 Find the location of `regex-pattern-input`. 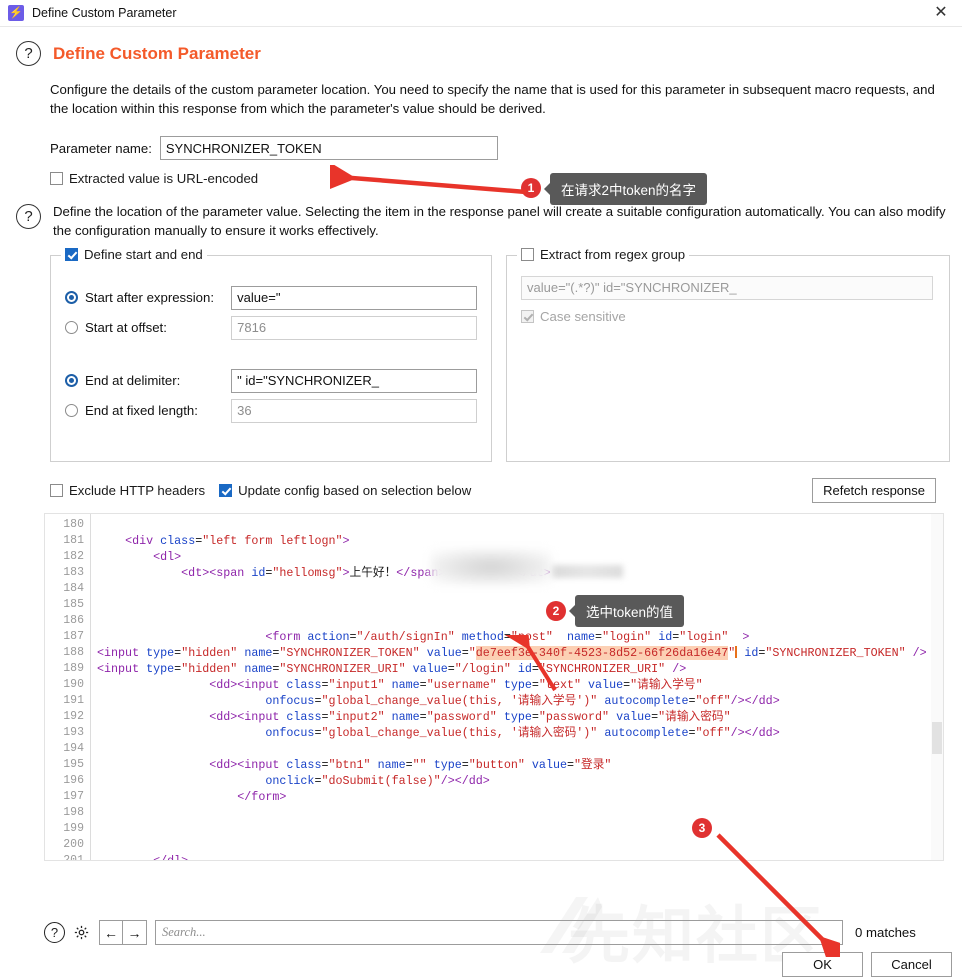

regex-pattern-input is located at coordinates (727, 287).